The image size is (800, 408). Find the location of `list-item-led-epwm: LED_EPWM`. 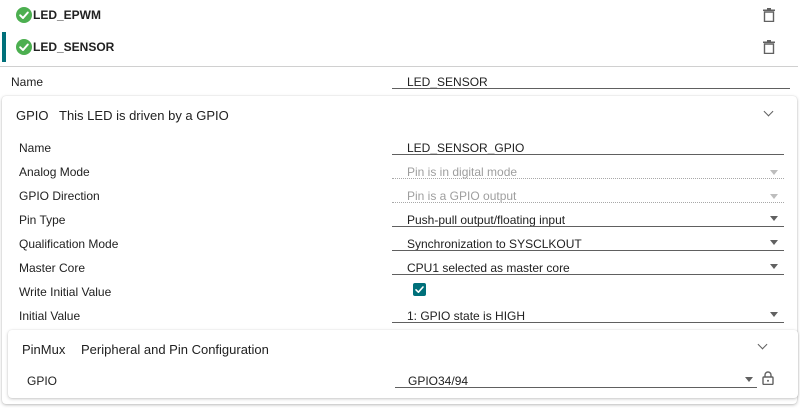

list-item-led-epwm: LED_EPWM is located at coordinates (399, 15).